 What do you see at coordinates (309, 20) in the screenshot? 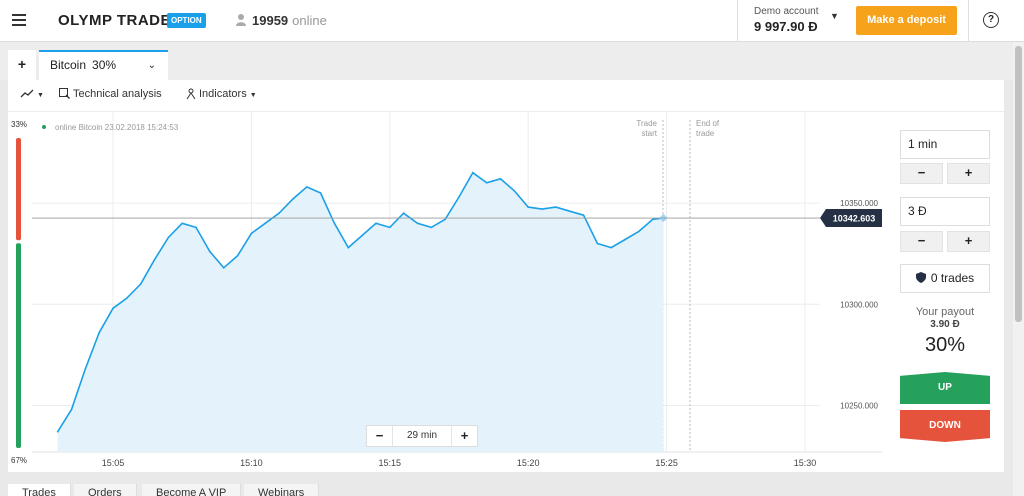
I see `online-label: online` at bounding box center [309, 20].